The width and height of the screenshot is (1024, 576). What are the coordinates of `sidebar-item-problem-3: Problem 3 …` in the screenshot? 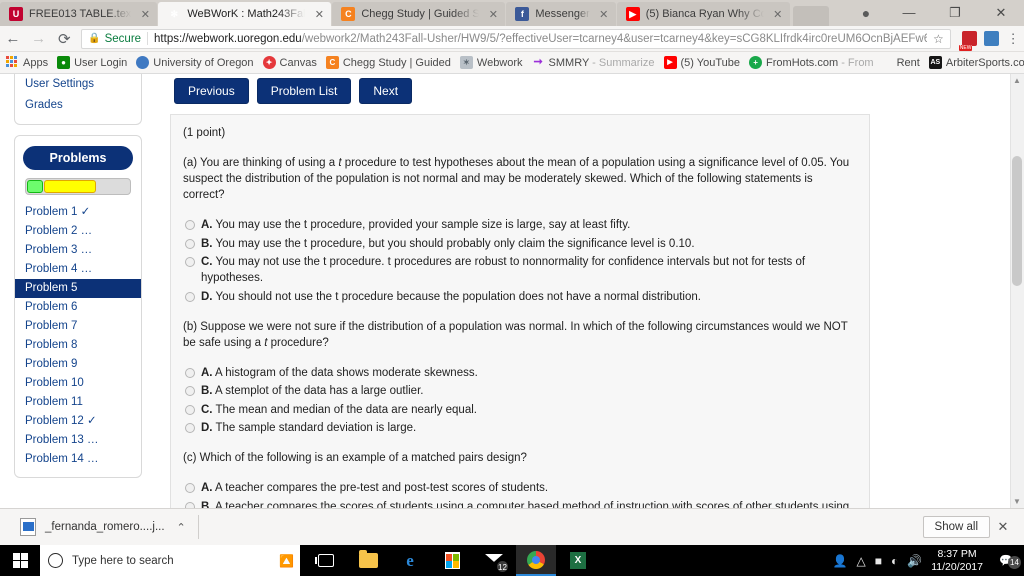 It's located at (78, 250).